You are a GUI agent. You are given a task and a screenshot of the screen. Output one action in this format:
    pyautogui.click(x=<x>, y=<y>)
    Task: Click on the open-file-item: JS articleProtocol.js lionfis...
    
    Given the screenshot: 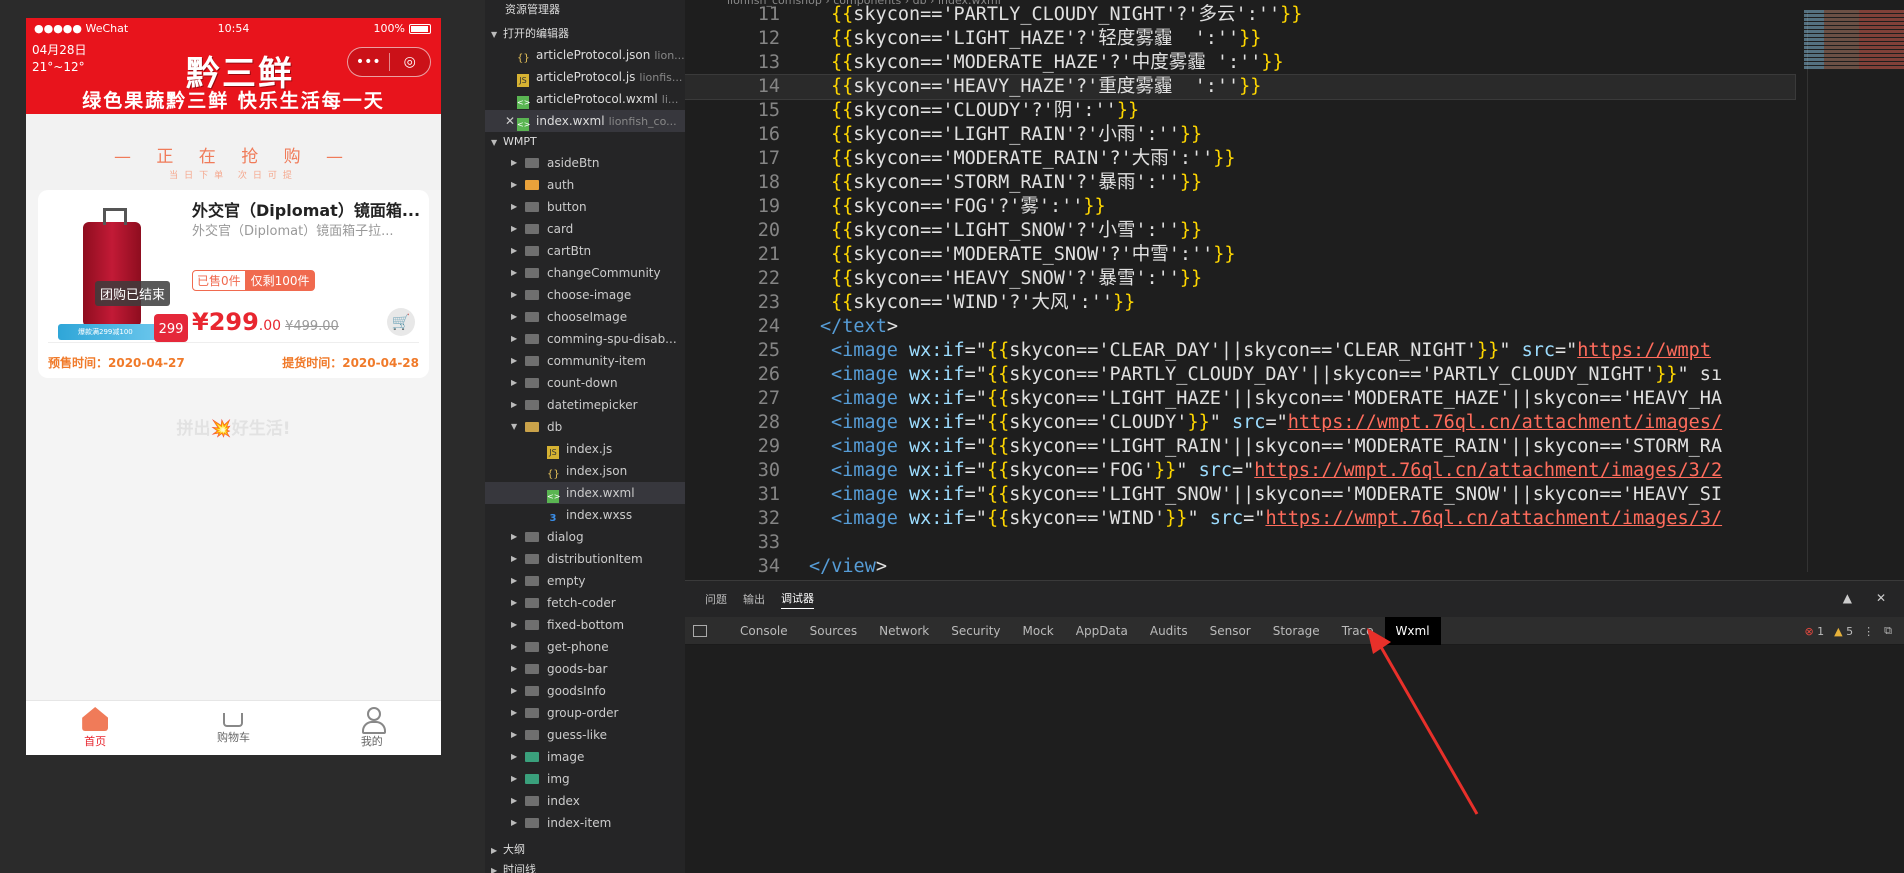 What is the action you would take?
    pyautogui.click(x=585, y=77)
    